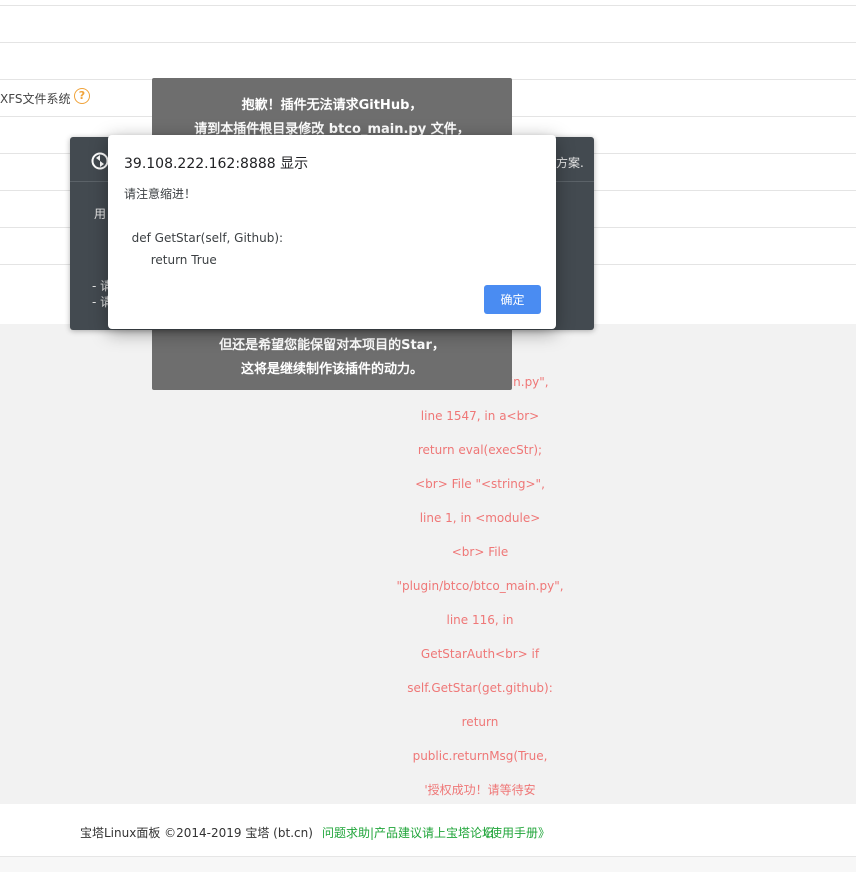  Describe the element at coordinates (480, 722) in the screenshot. I see `error-trace-line: return` at that location.